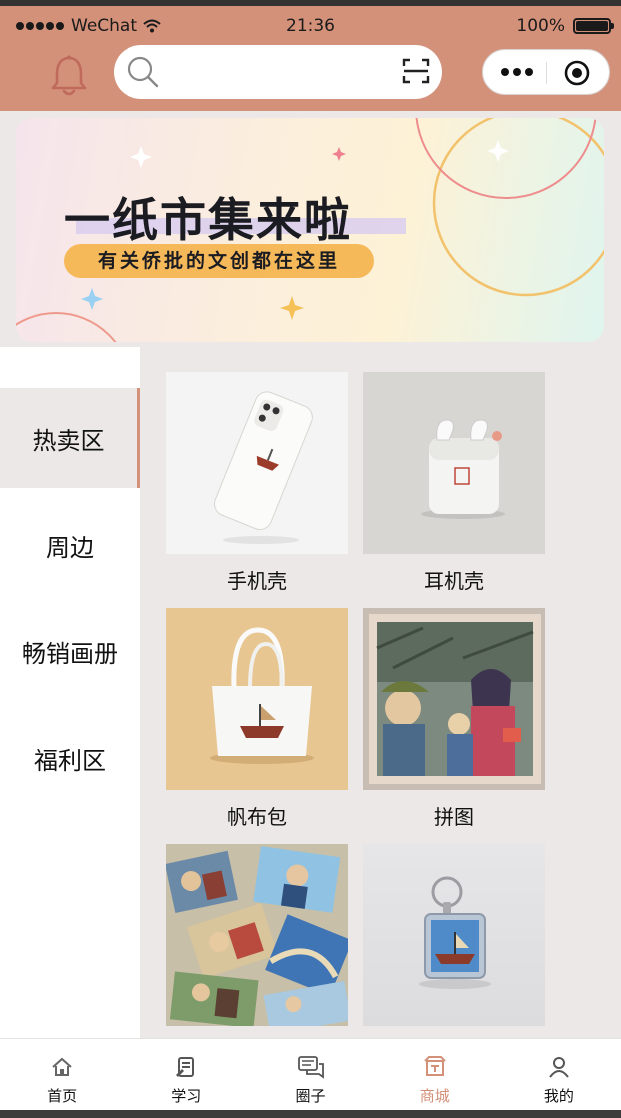 Image resolution: width=621 pixels, height=1118 pixels. I want to click on sidebar-item-hot: 热卖区, so click(70, 438).